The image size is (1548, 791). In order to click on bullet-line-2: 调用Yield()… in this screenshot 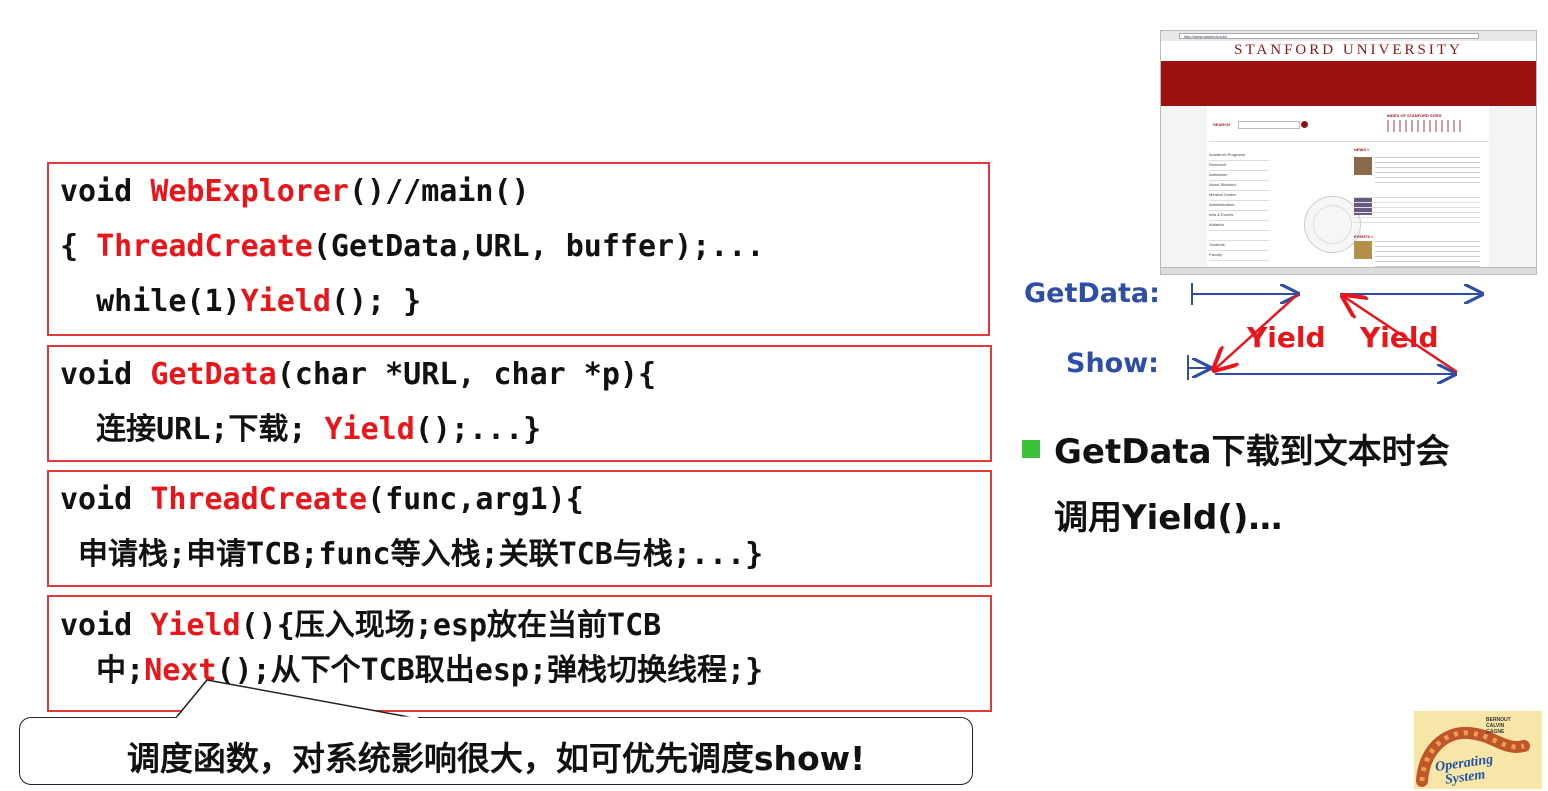, I will do `click(1168, 518)`.